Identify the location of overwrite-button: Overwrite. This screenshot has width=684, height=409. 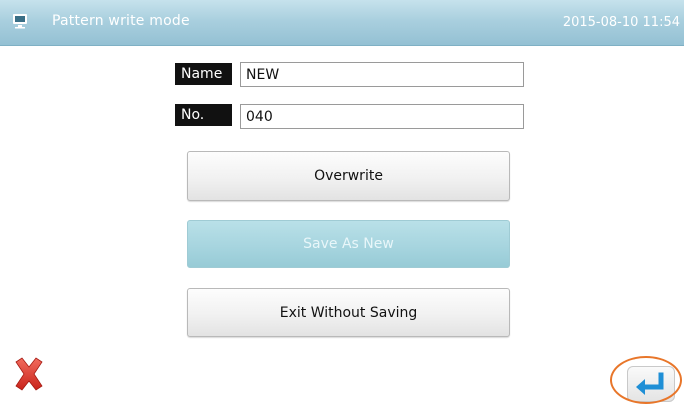
(348, 176).